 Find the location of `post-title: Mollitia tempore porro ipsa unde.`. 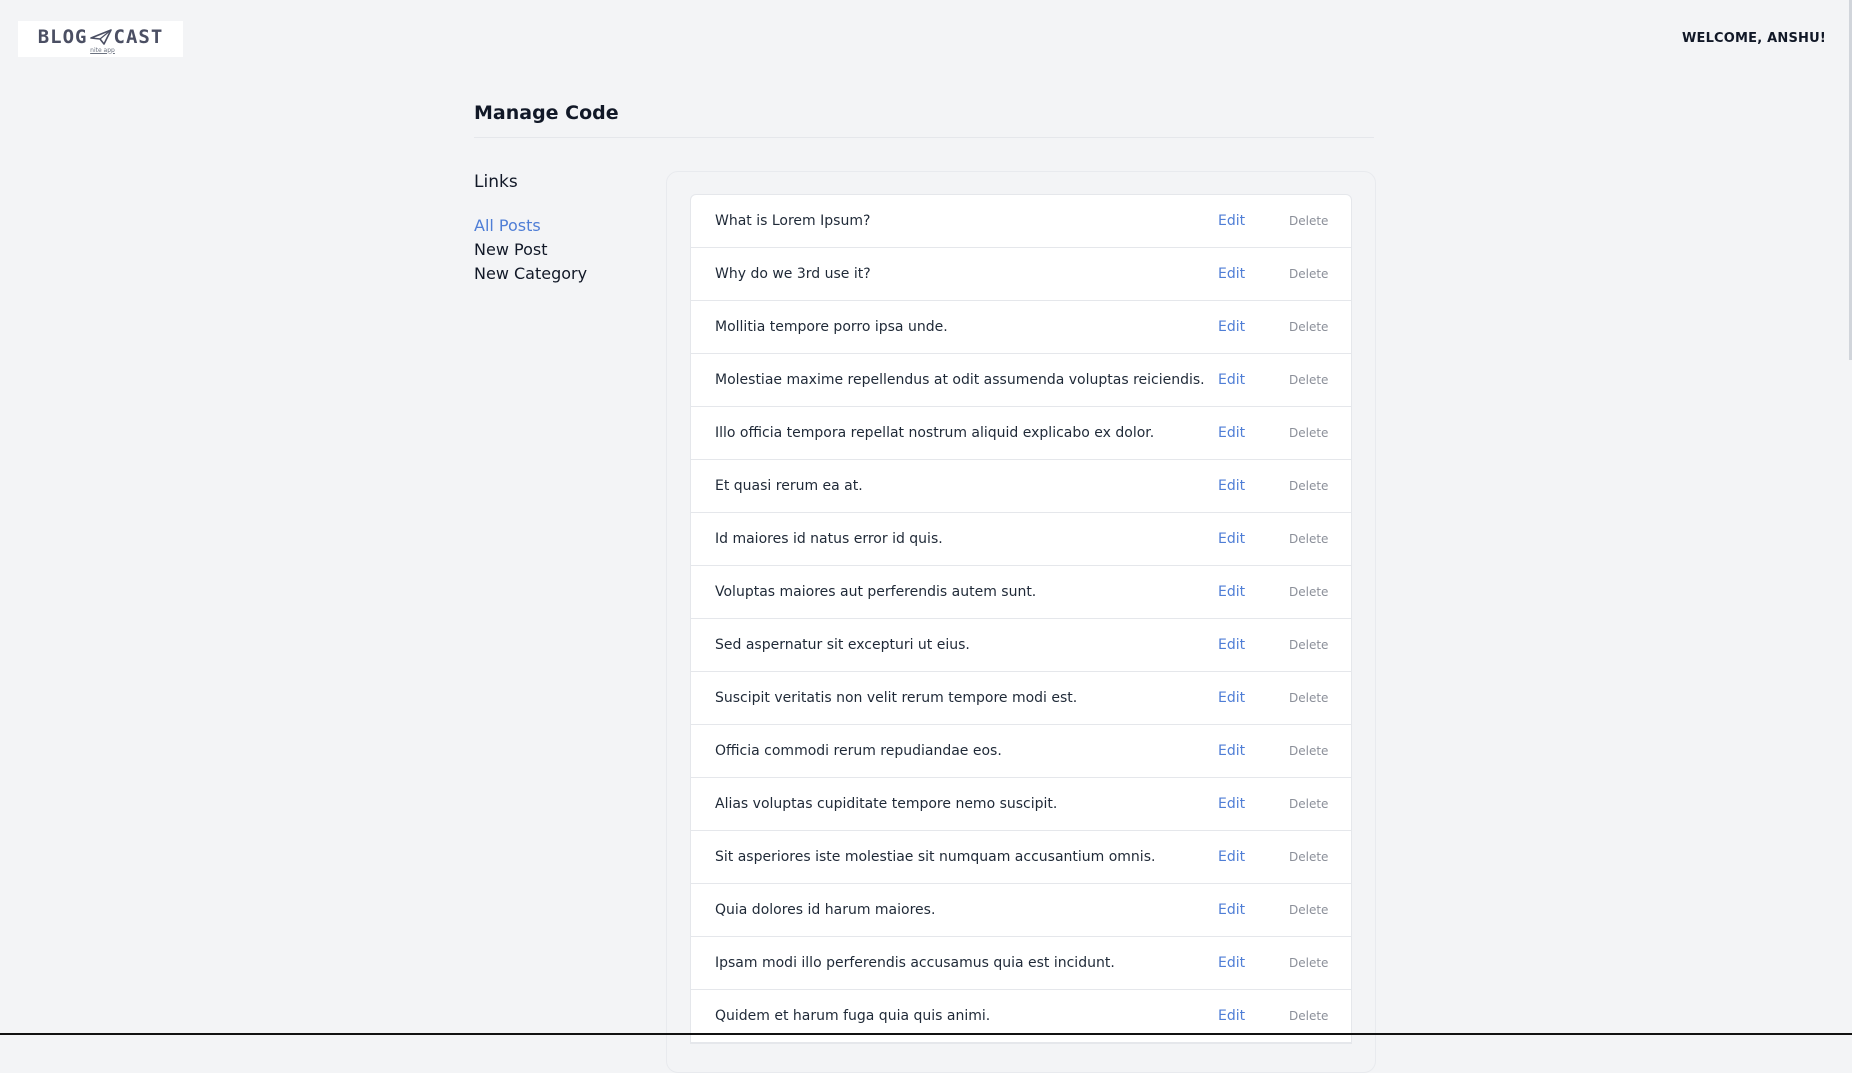

post-title: Mollitia tempore porro ipsa unde. is located at coordinates (831, 327).